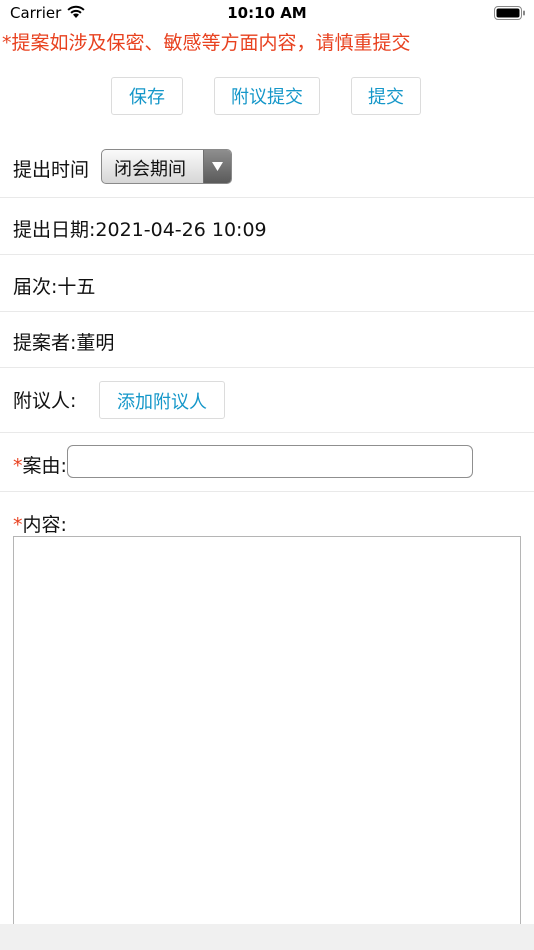 This screenshot has height=950, width=534. I want to click on session-text: 届次:十五, so click(54, 287).